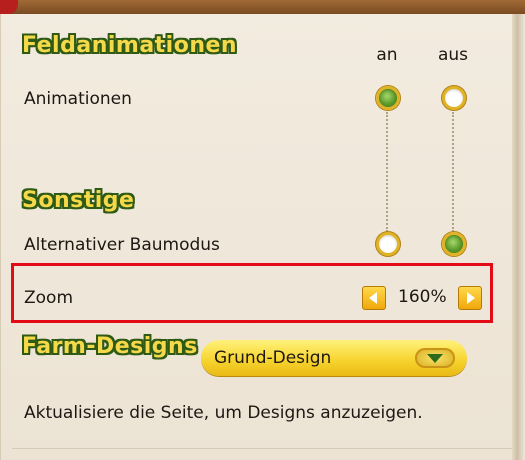 Image resolution: width=525 pixels, height=460 pixels. Describe the element at coordinates (470, 298) in the screenshot. I see `zoom-increase-button` at that location.